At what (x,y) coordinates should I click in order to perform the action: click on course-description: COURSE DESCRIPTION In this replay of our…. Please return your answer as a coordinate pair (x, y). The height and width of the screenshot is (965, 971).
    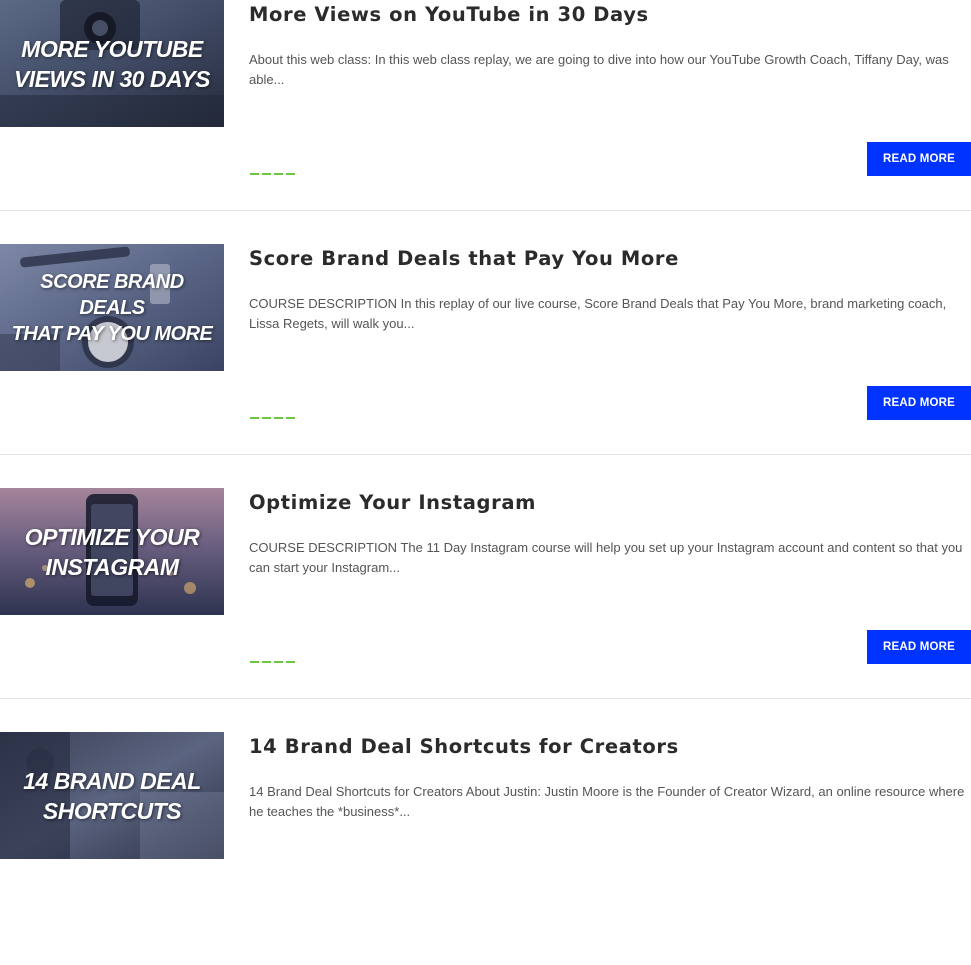
    Looking at the image, I should click on (598, 313).